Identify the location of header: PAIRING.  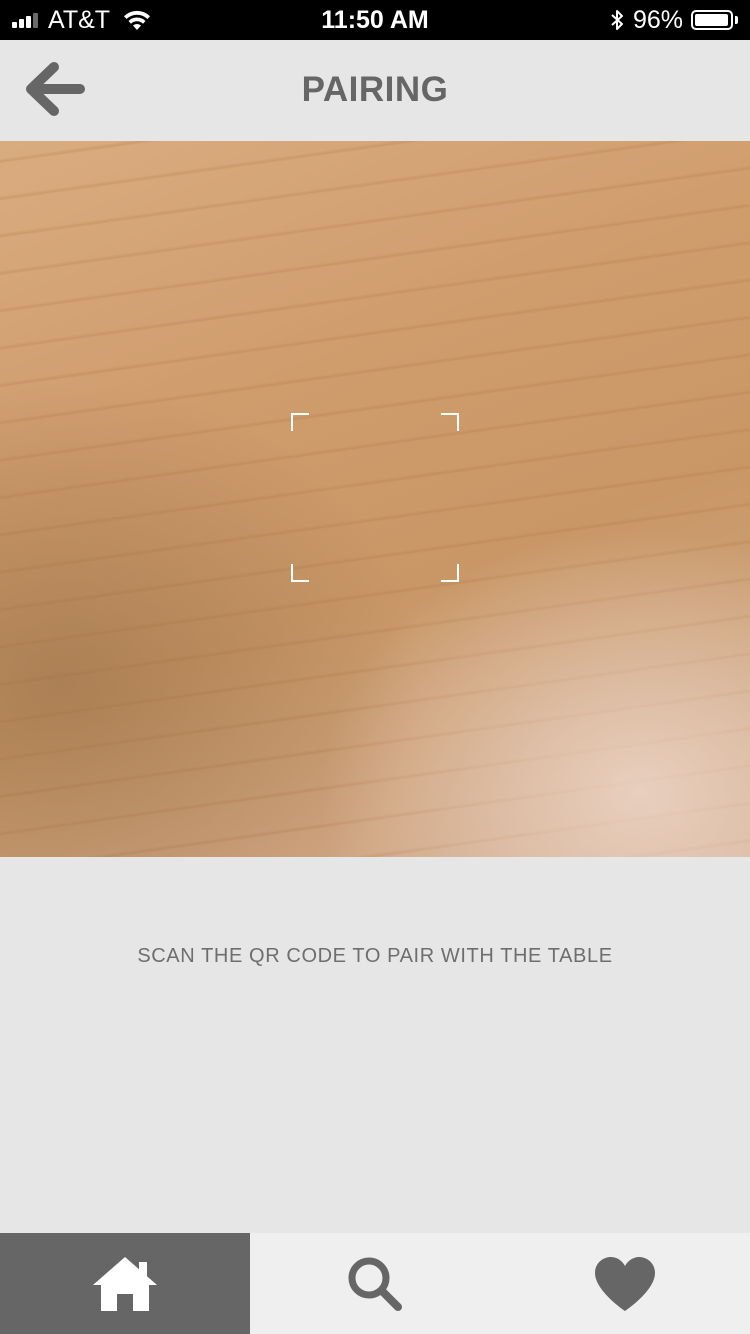
(375, 90).